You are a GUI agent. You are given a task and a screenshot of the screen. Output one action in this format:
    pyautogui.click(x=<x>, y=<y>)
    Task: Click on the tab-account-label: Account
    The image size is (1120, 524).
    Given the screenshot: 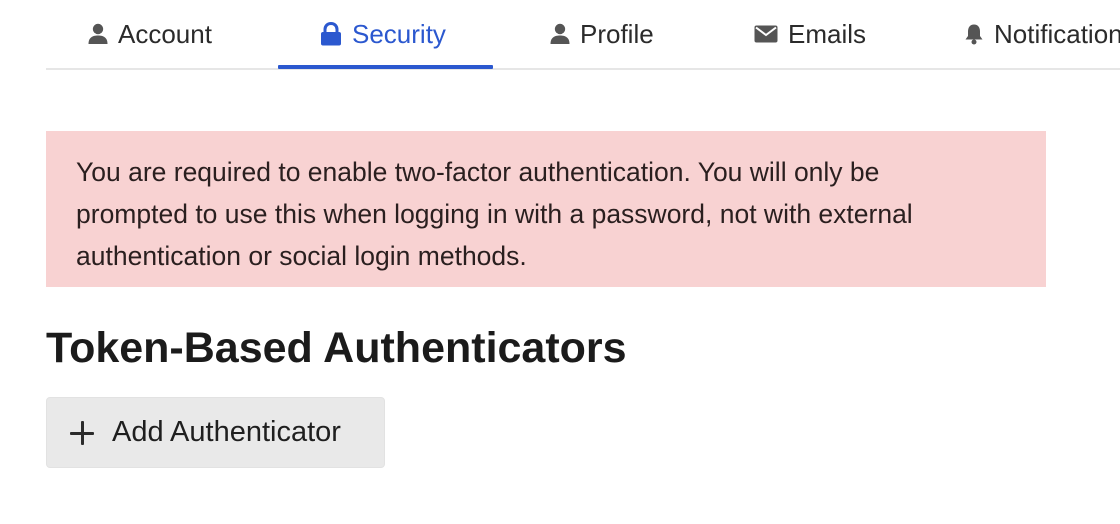 What is the action you would take?
    pyautogui.click(x=165, y=33)
    